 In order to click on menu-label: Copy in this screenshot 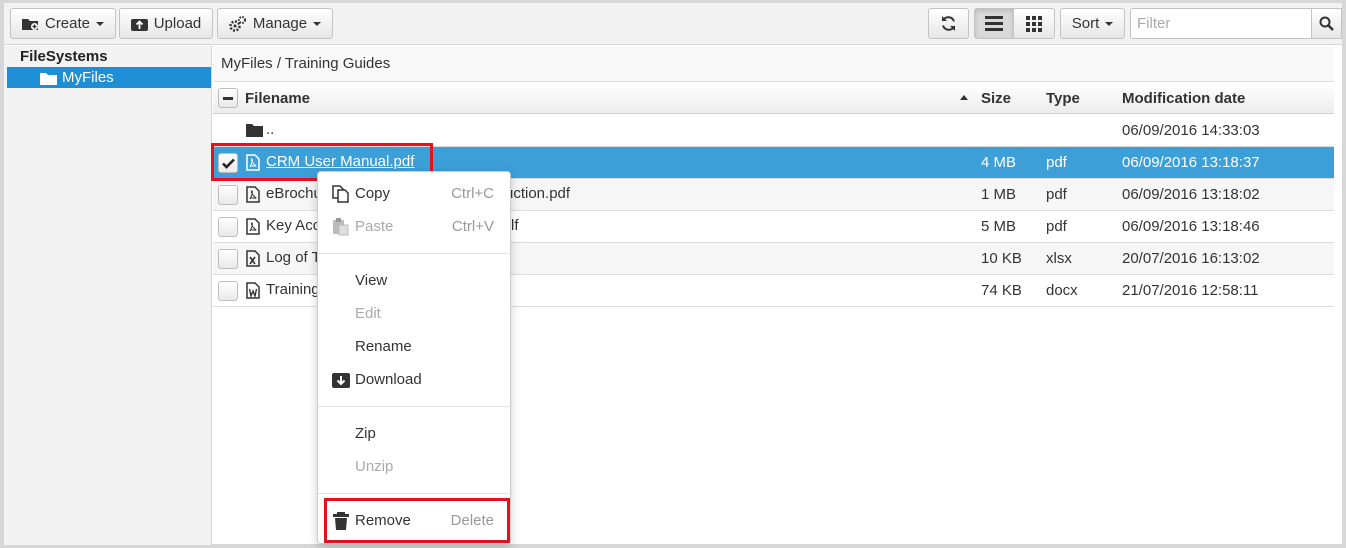, I will do `click(373, 193)`.